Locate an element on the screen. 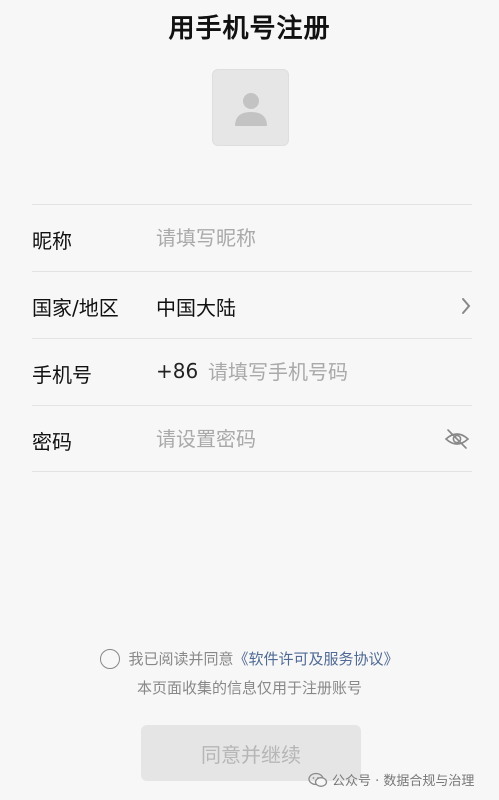 The width and height of the screenshot is (499, 800). agreement-text: 我已阅读并同意 is located at coordinates (181, 659).